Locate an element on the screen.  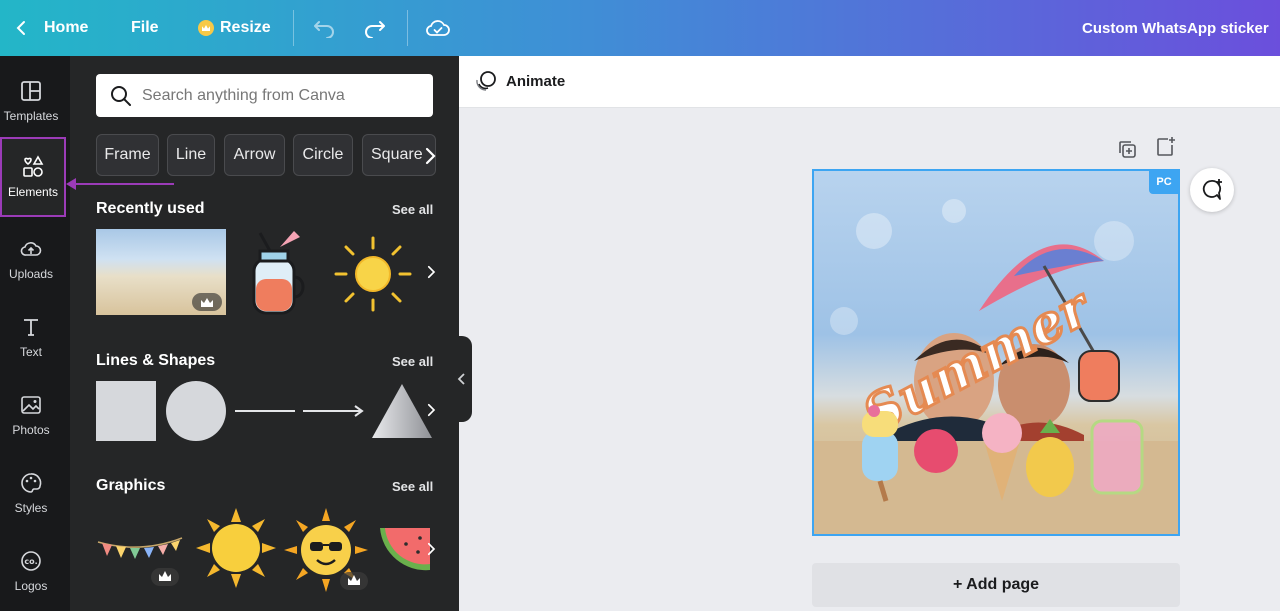
redo-button is located at coordinates (375, 28).